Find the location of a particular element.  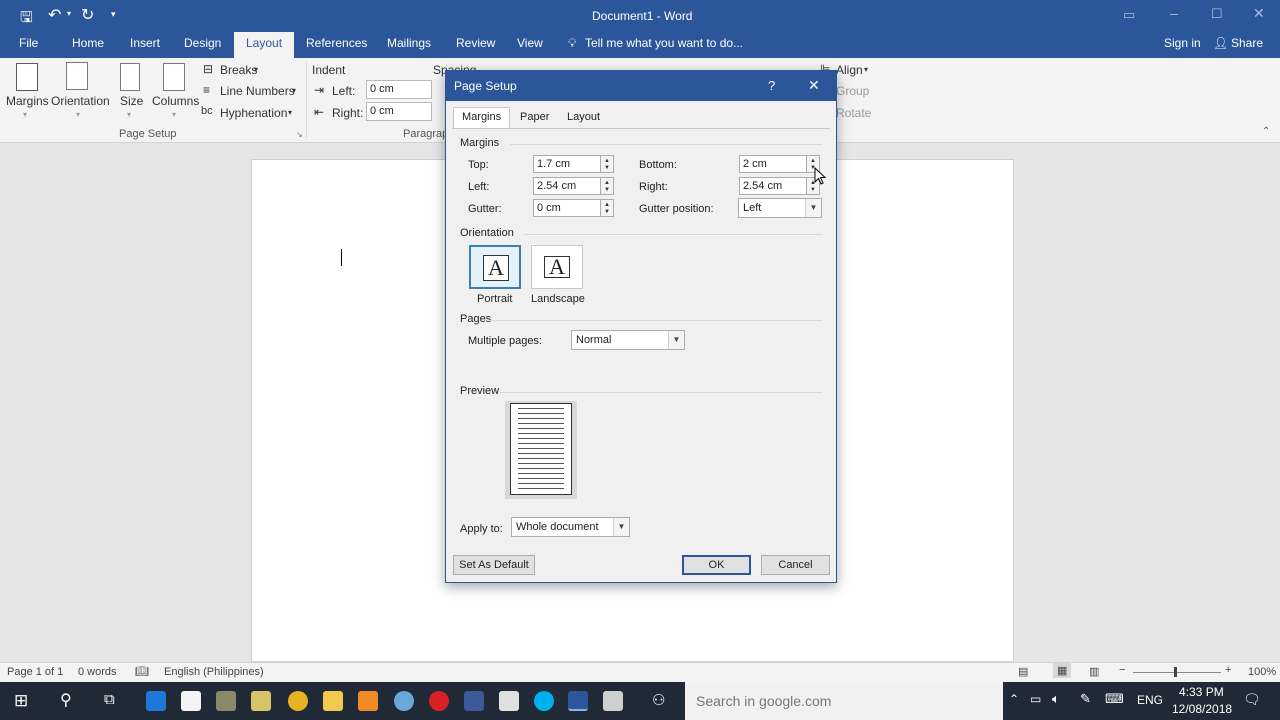

web-layout-icon: ▥ is located at coordinates (1094, 671).